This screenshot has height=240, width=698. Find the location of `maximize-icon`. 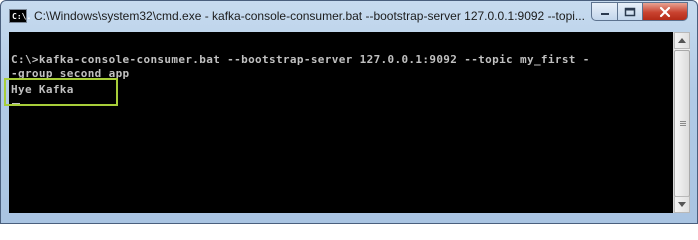

maximize-icon is located at coordinates (630, 11).